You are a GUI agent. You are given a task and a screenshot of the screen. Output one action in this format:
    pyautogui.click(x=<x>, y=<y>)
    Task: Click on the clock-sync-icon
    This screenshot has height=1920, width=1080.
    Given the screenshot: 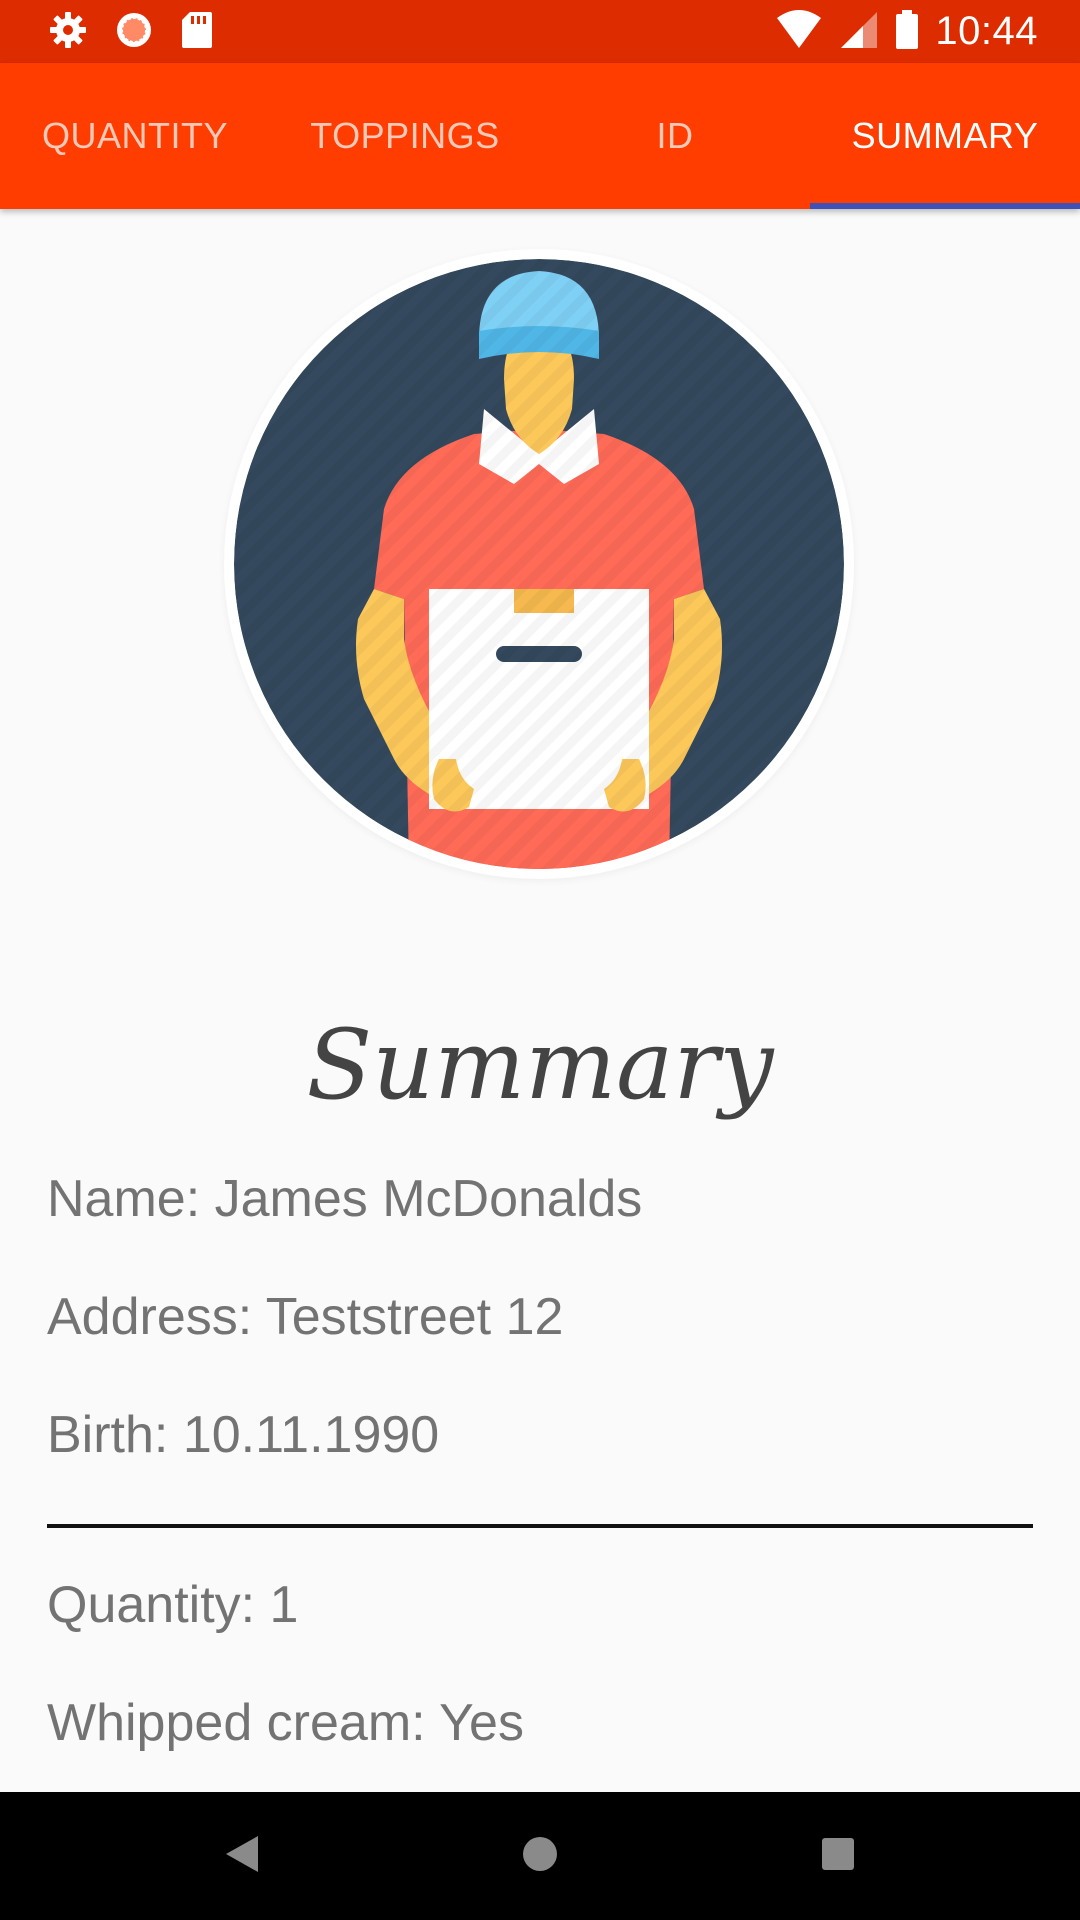 What is the action you would take?
    pyautogui.click(x=134, y=32)
    